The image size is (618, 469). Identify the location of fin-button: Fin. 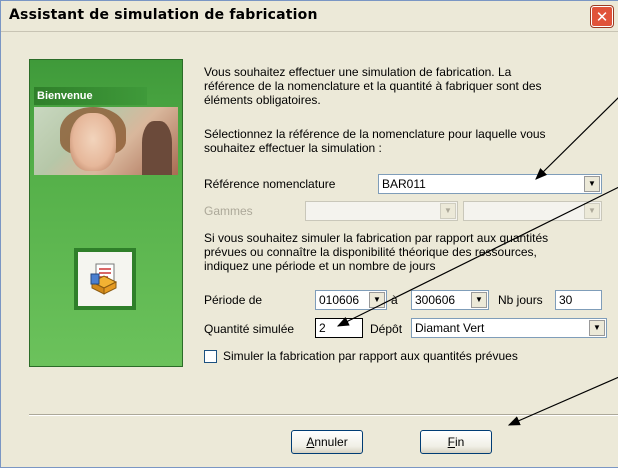
(456, 442).